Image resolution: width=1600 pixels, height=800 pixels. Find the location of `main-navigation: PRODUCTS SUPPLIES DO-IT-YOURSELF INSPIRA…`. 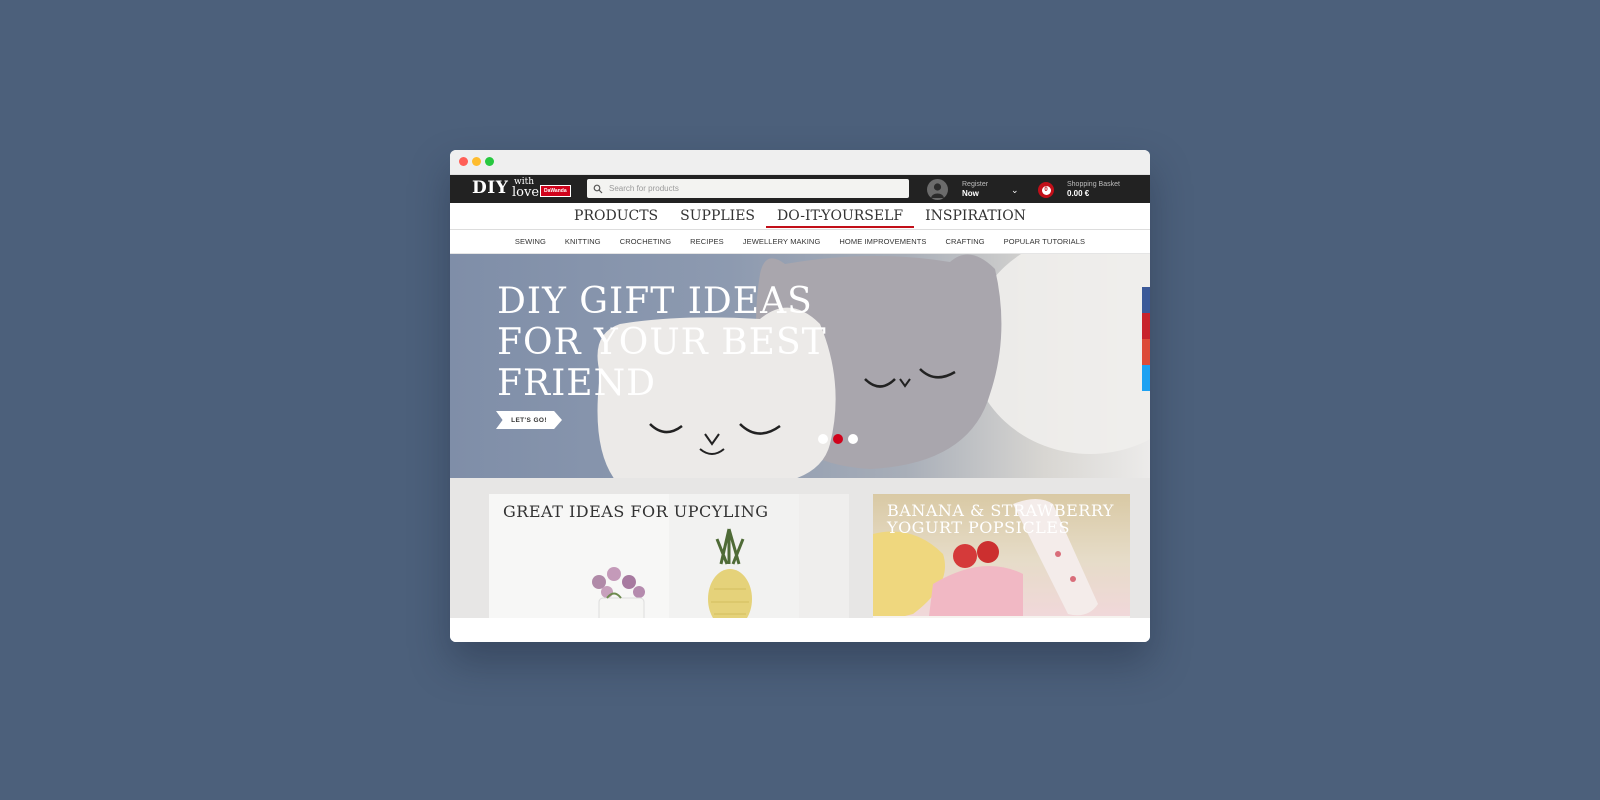

main-navigation: PRODUCTS SUPPLIES DO-IT-YOURSELF INSPIRA… is located at coordinates (800, 216).